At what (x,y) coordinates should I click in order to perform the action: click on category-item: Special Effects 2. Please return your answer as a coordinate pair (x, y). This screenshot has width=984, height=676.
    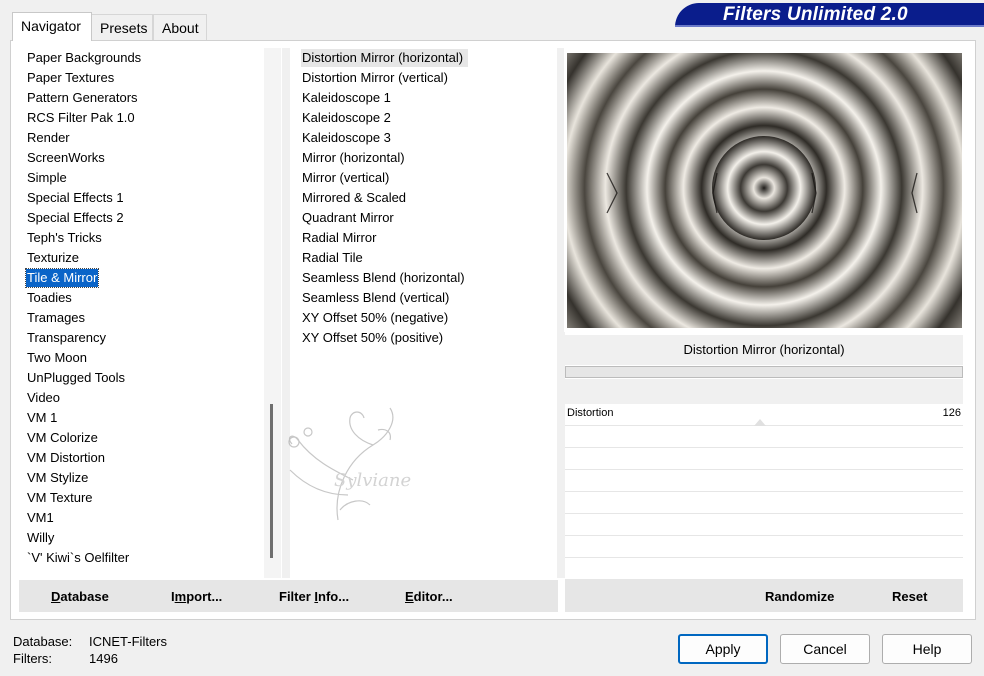
    Looking at the image, I should click on (75, 218).